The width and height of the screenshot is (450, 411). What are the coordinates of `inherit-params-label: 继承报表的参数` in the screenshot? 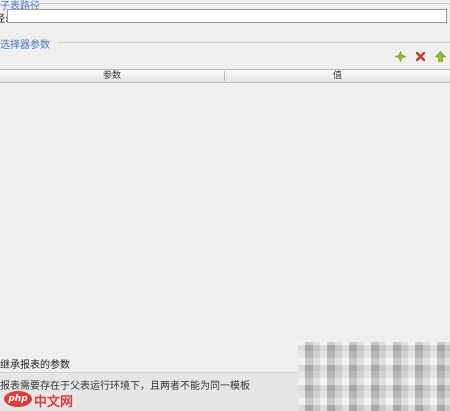 It's located at (35, 365).